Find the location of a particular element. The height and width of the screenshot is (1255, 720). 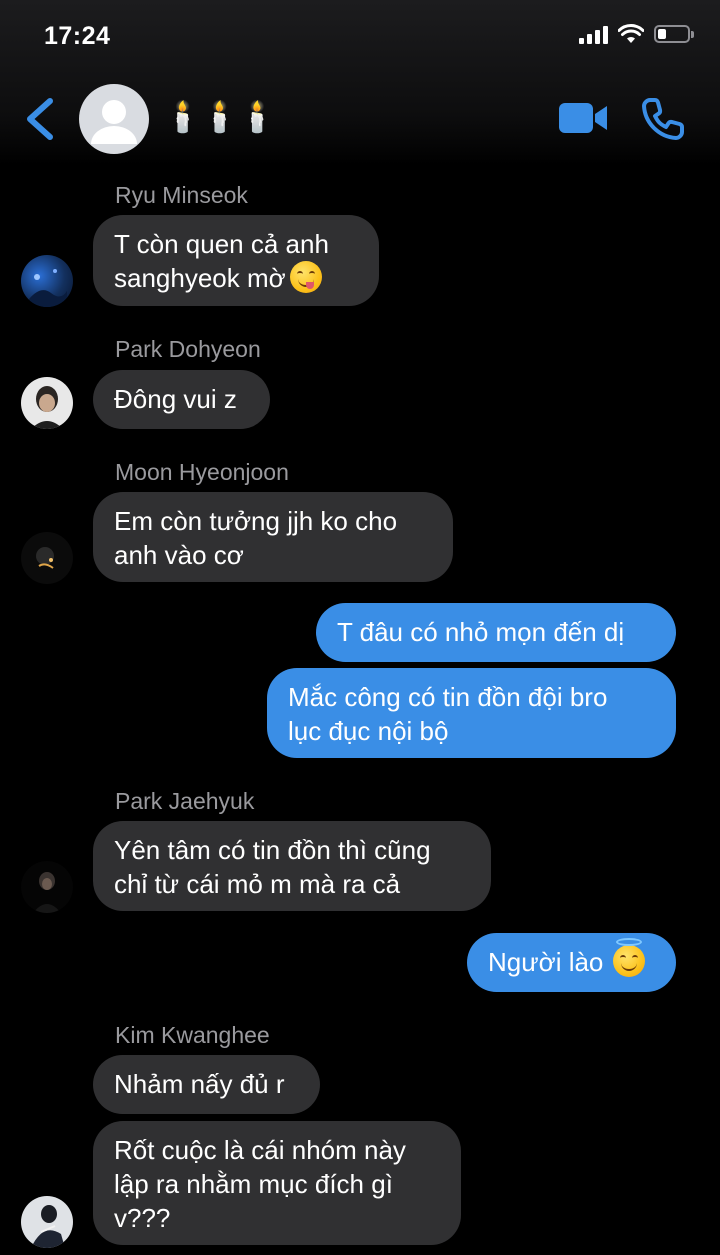

sender-name: Park Jaehyuk is located at coordinates (185, 801).